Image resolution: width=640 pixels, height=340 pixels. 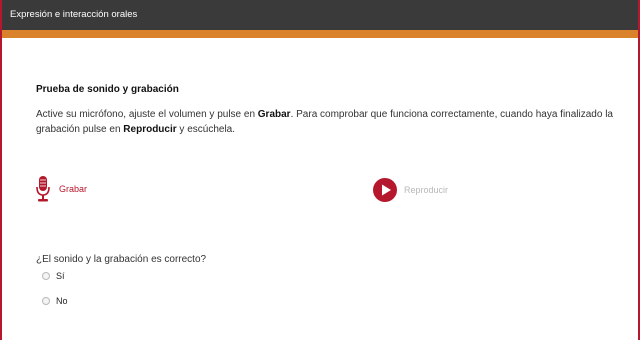 What do you see at coordinates (121, 259) in the screenshot?
I see `question-text: ¿El sonido y la grabación es correcto?` at bounding box center [121, 259].